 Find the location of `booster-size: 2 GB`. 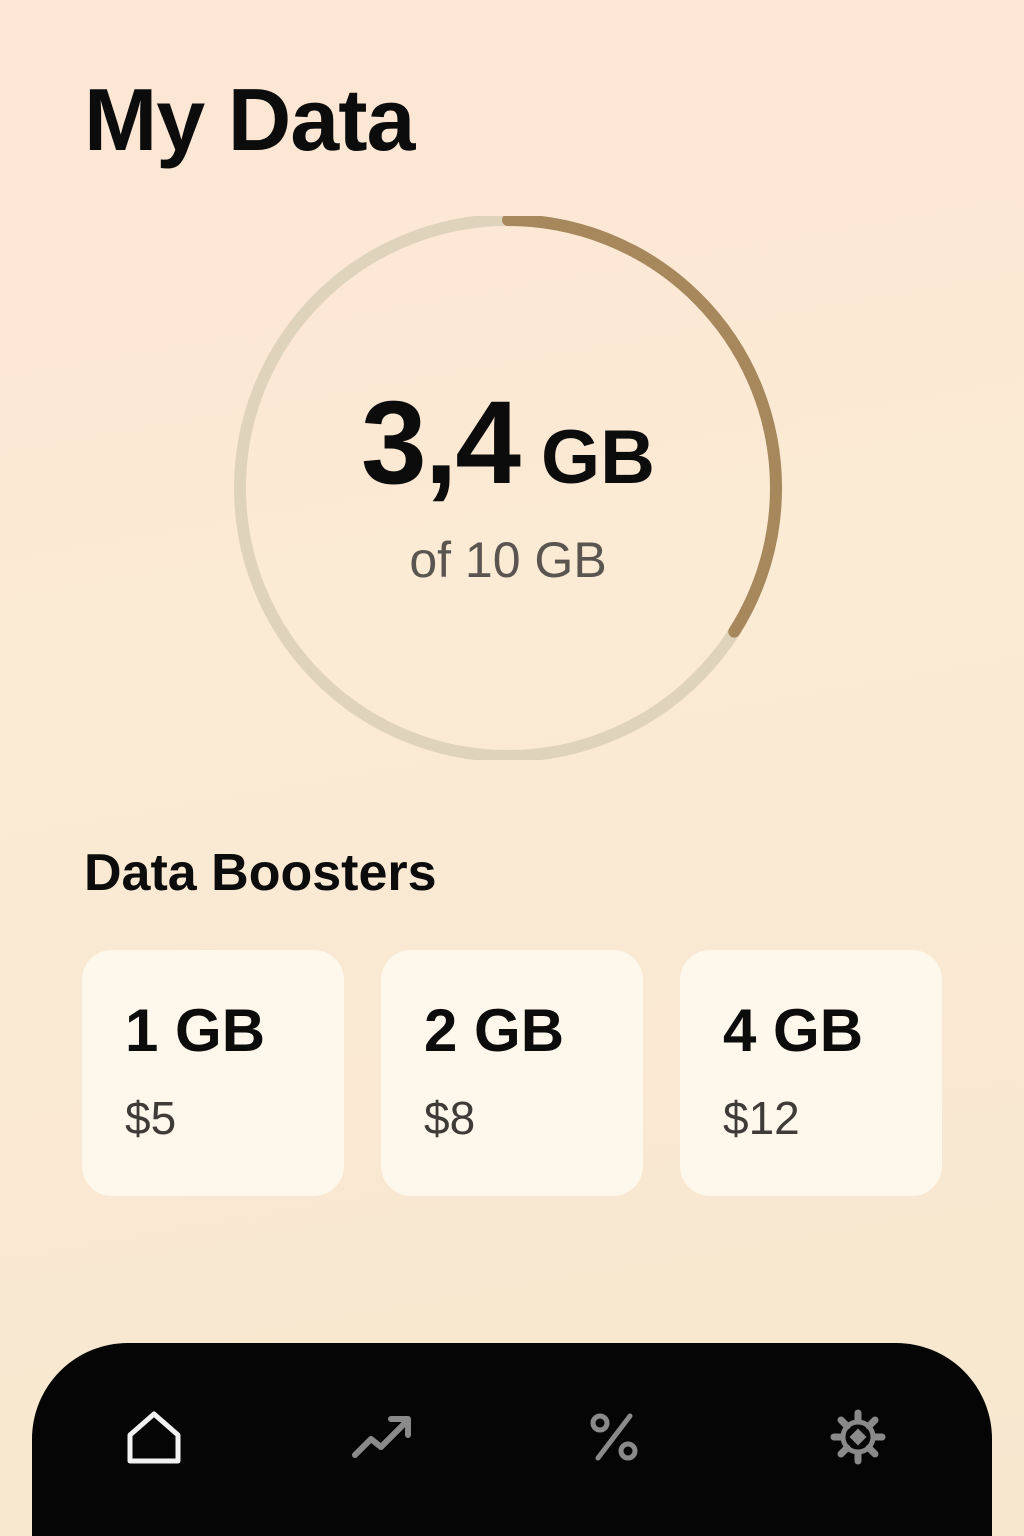

booster-size: 2 GB is located at coordinates (494, 1030).